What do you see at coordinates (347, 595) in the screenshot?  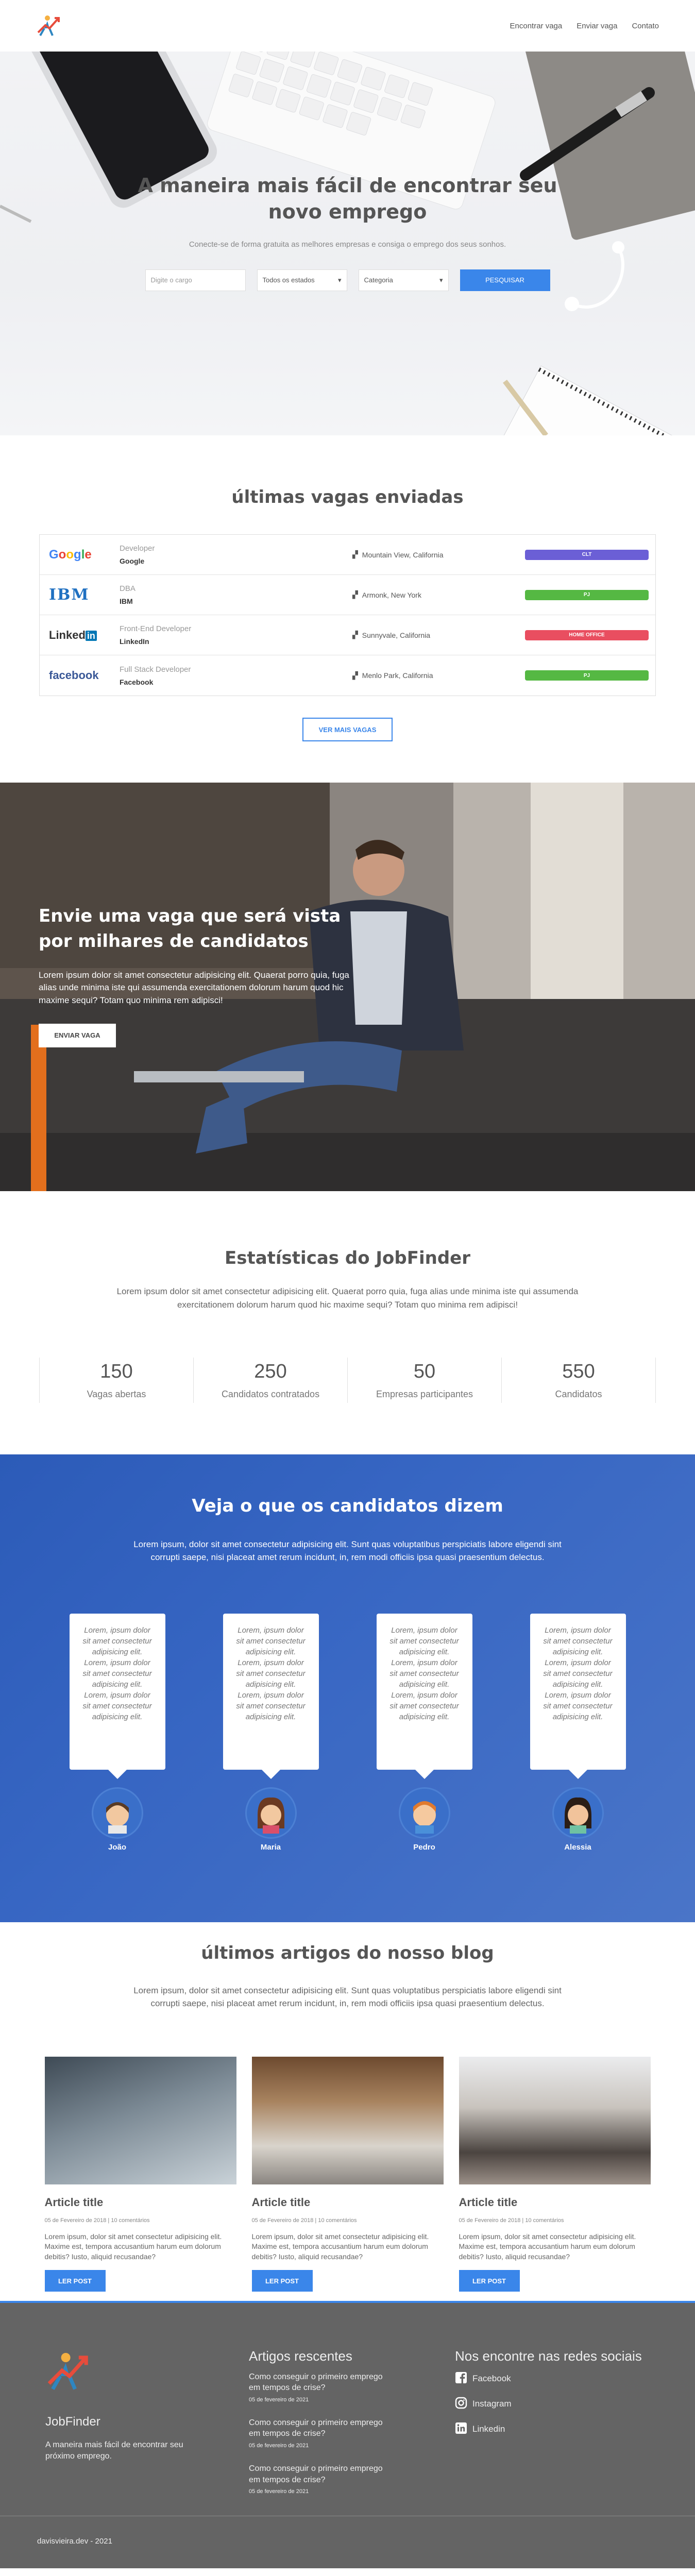 I see `job-row: IBM DBA IBM ▞ Armonk, New York PJ` at bounding box center [347, 595].